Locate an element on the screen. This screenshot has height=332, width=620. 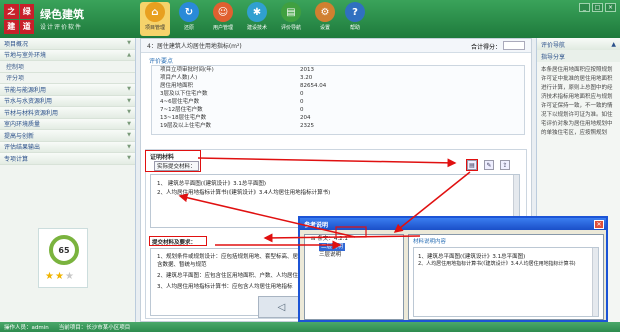
row-key: 7~12层住宅户数 is located at coordinates (181, 110).